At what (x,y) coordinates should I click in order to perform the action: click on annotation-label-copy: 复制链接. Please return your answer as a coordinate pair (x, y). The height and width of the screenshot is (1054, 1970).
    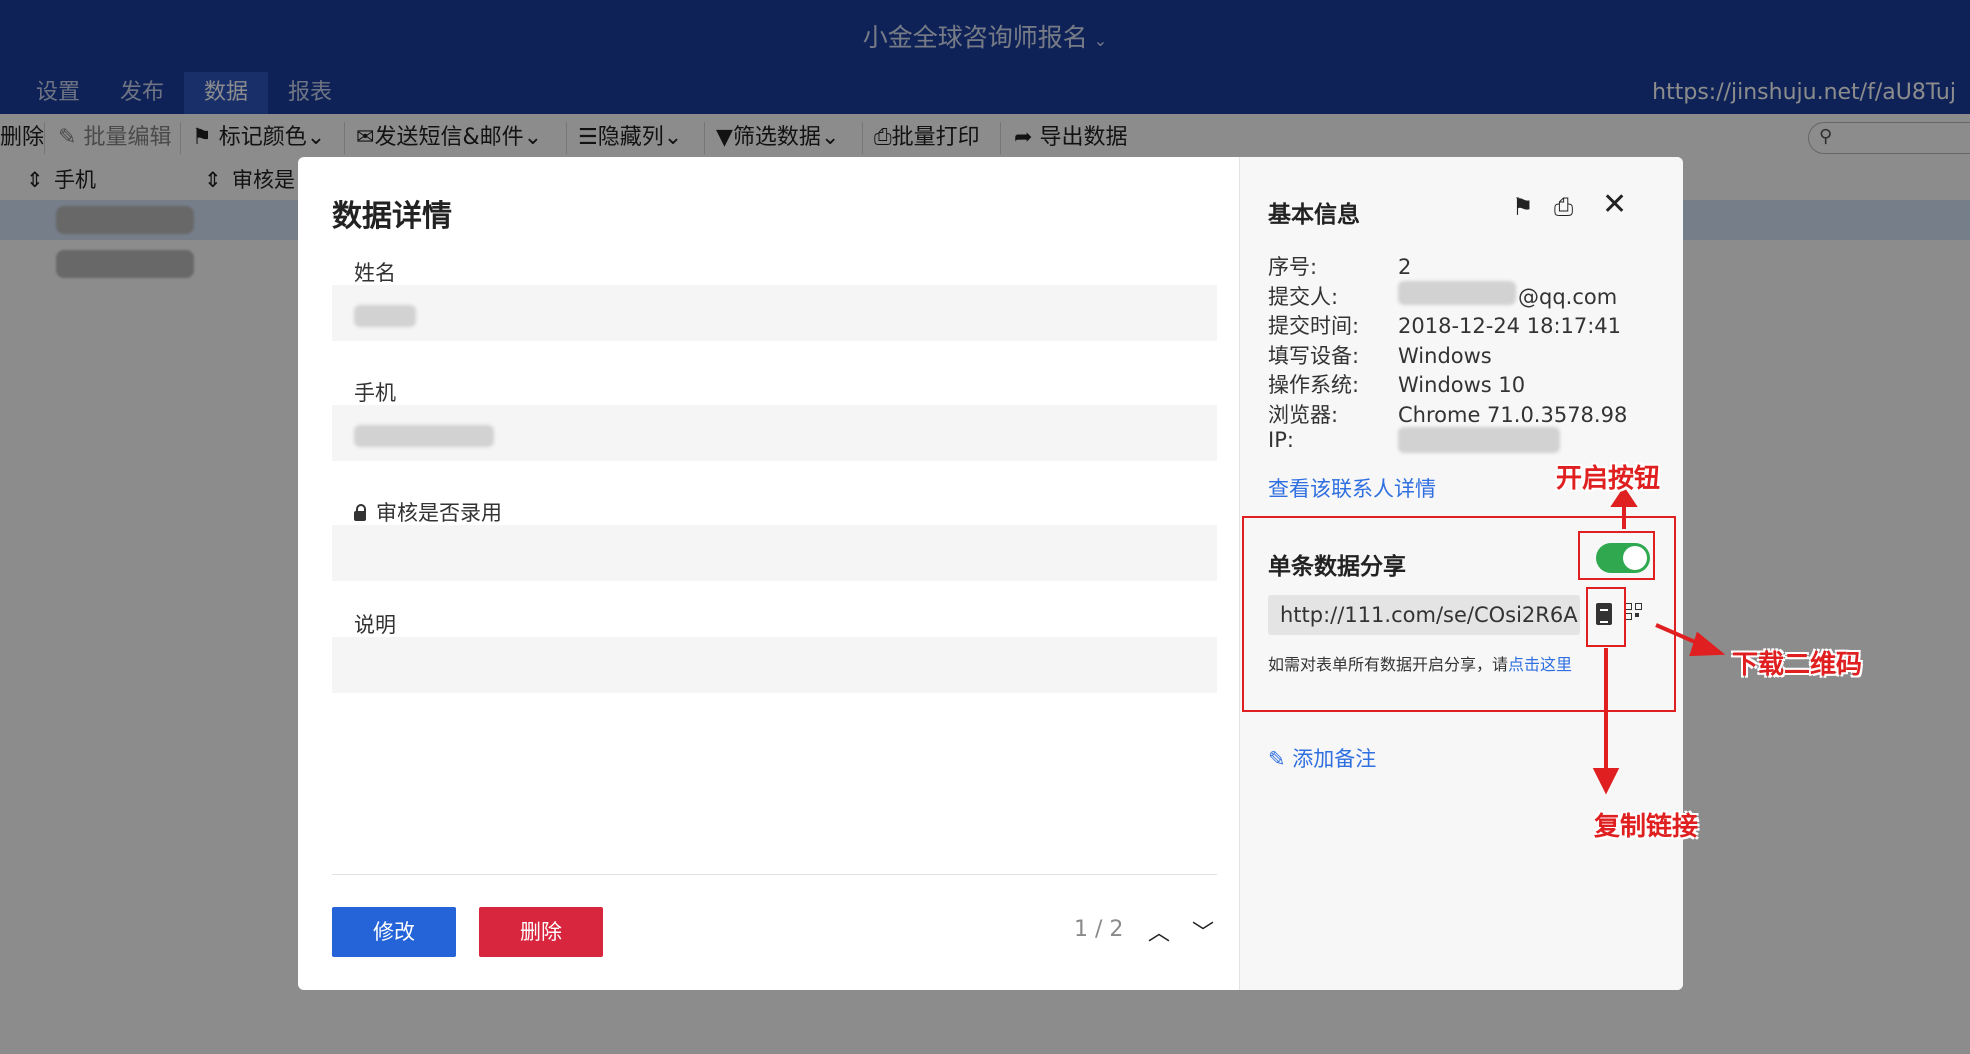
    Looking at the image, I should click on (1646, 827).